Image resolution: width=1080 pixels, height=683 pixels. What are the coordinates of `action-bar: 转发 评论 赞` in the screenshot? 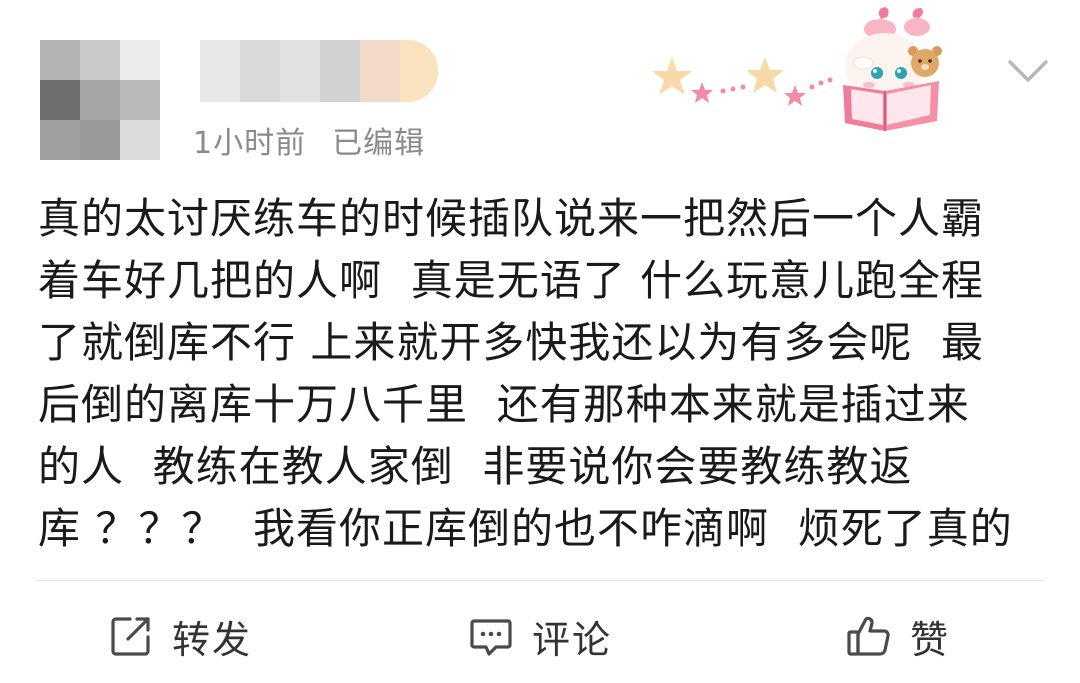 It's located at (540, 636).